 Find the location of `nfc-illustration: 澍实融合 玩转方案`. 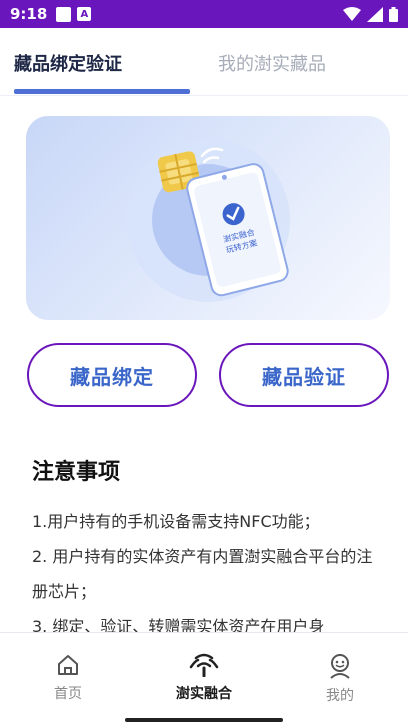

nfc-illustration: 澍实融合 玩转方案 is located at coordinates (208, 220).